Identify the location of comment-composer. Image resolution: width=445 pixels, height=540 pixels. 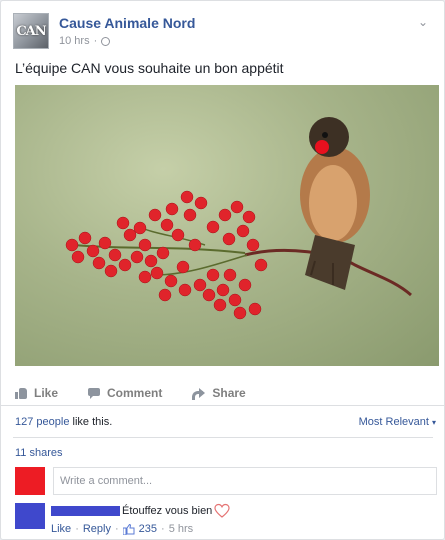
(226, 481).